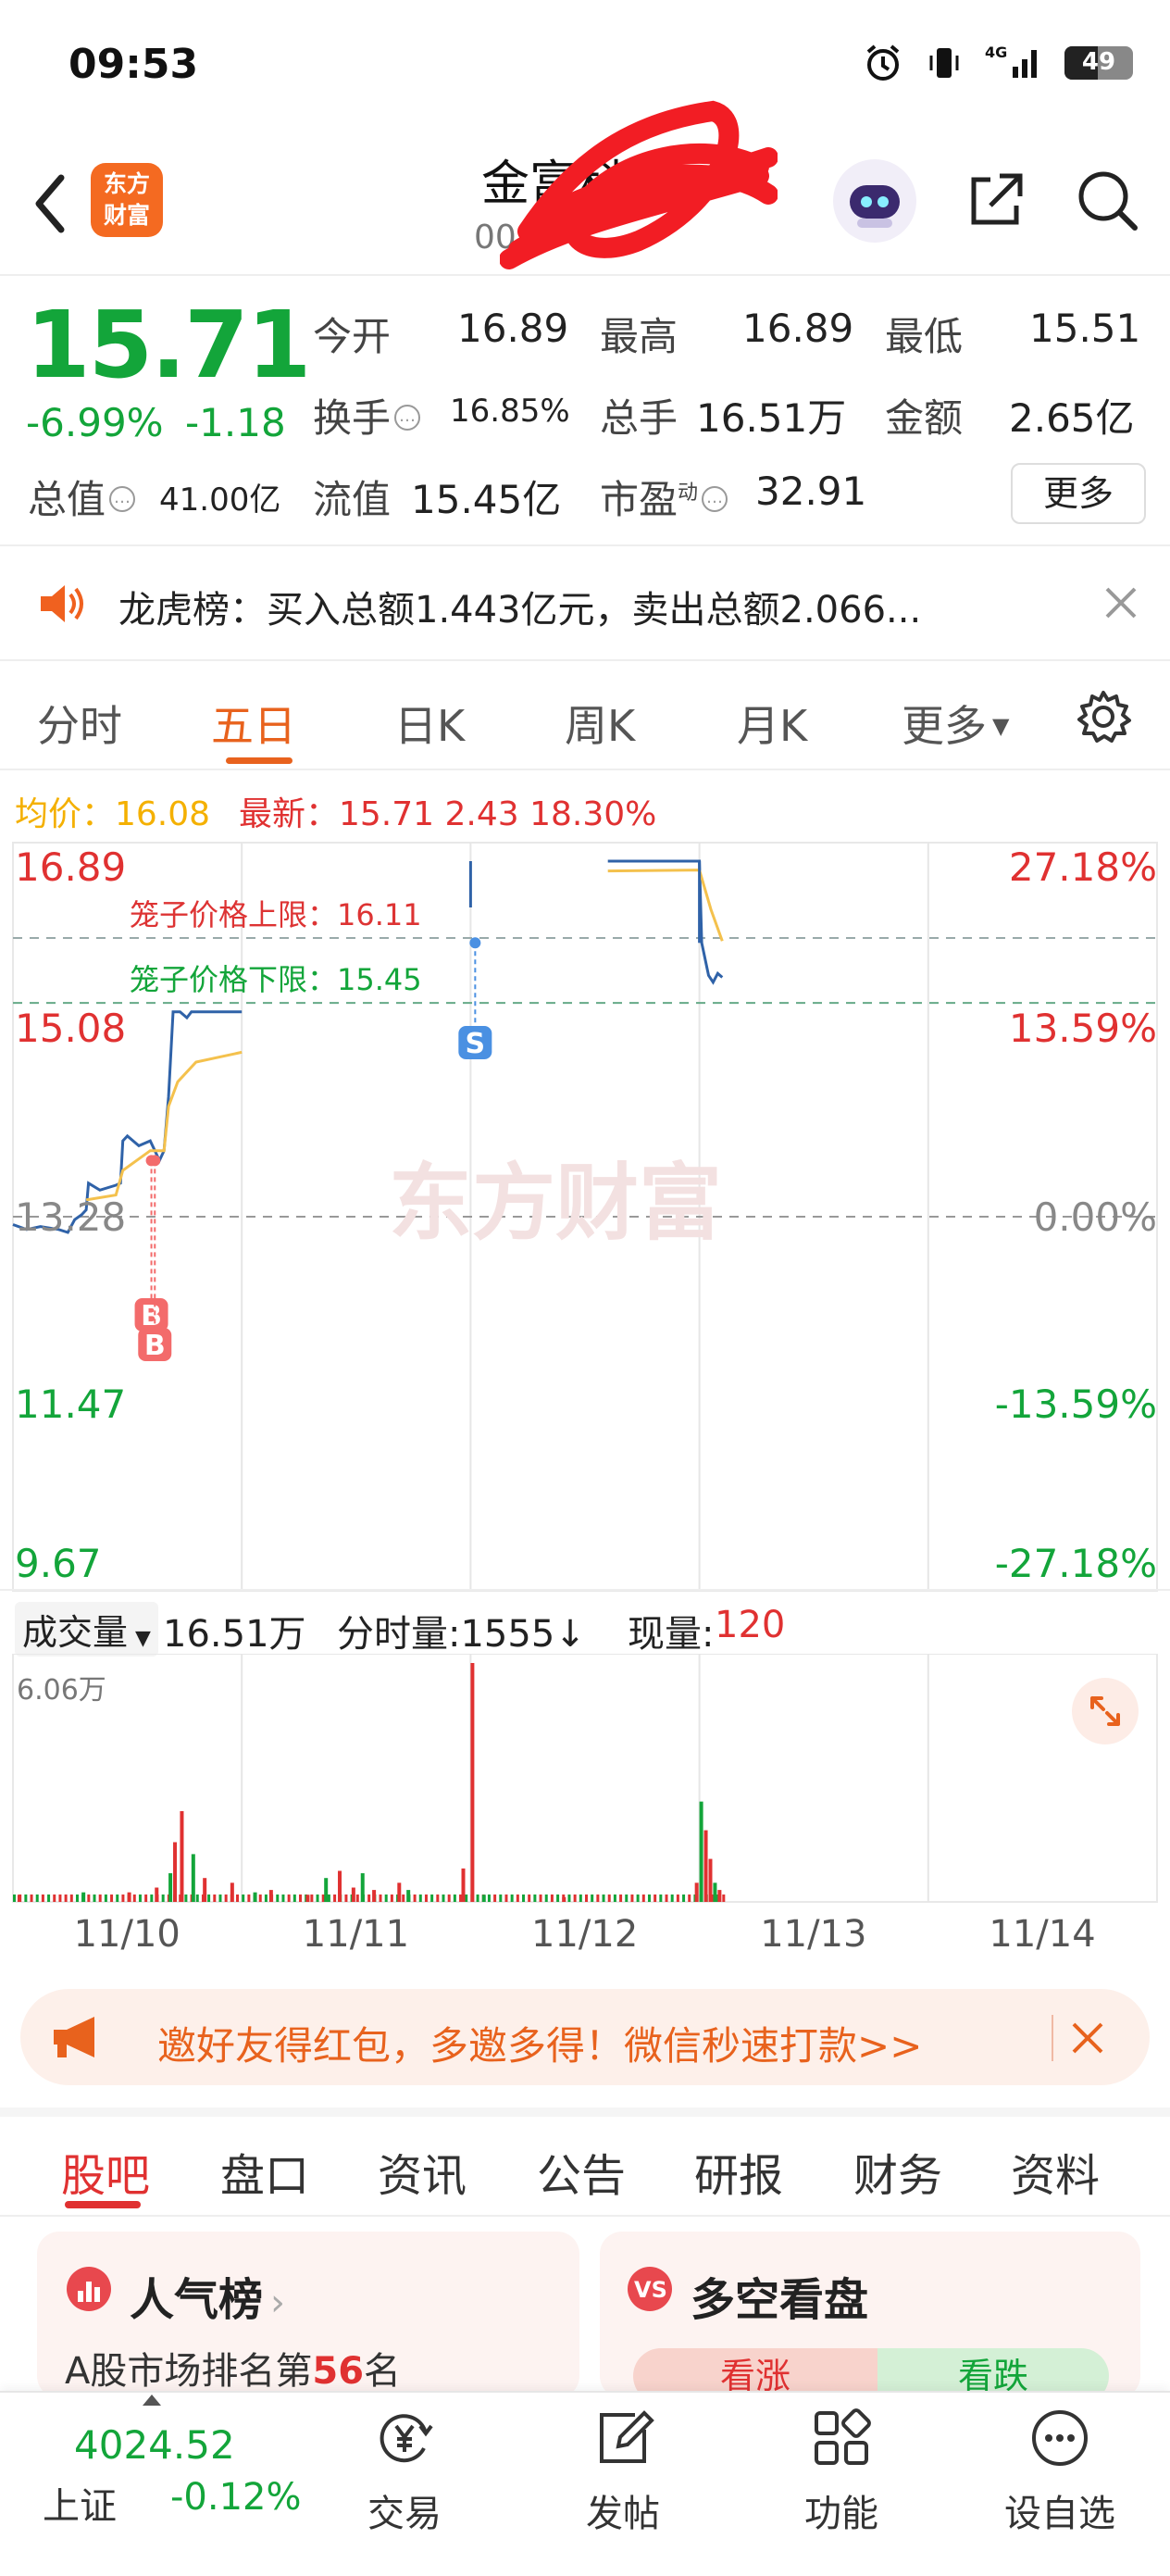 Image resolution: width=1170 pixels, height=2576 pixels. What do you see at coordinates (352, 336) in the screenshot?
I see `open-label: 今开` at bounding box center [352, 336].